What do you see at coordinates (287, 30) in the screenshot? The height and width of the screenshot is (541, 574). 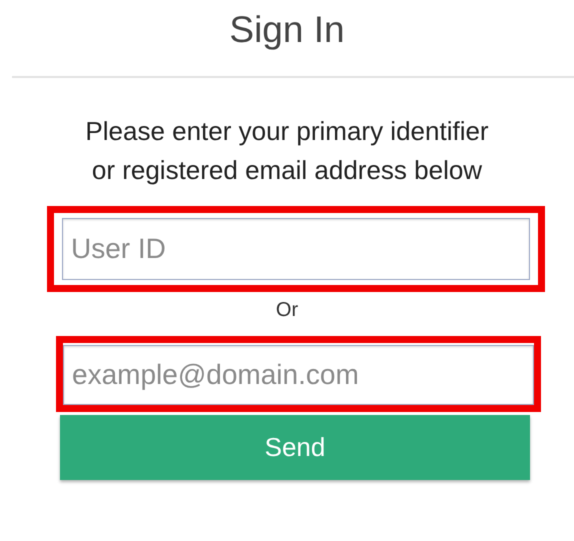 I see `page-title: Sign In` at bounding box center [287, 30].